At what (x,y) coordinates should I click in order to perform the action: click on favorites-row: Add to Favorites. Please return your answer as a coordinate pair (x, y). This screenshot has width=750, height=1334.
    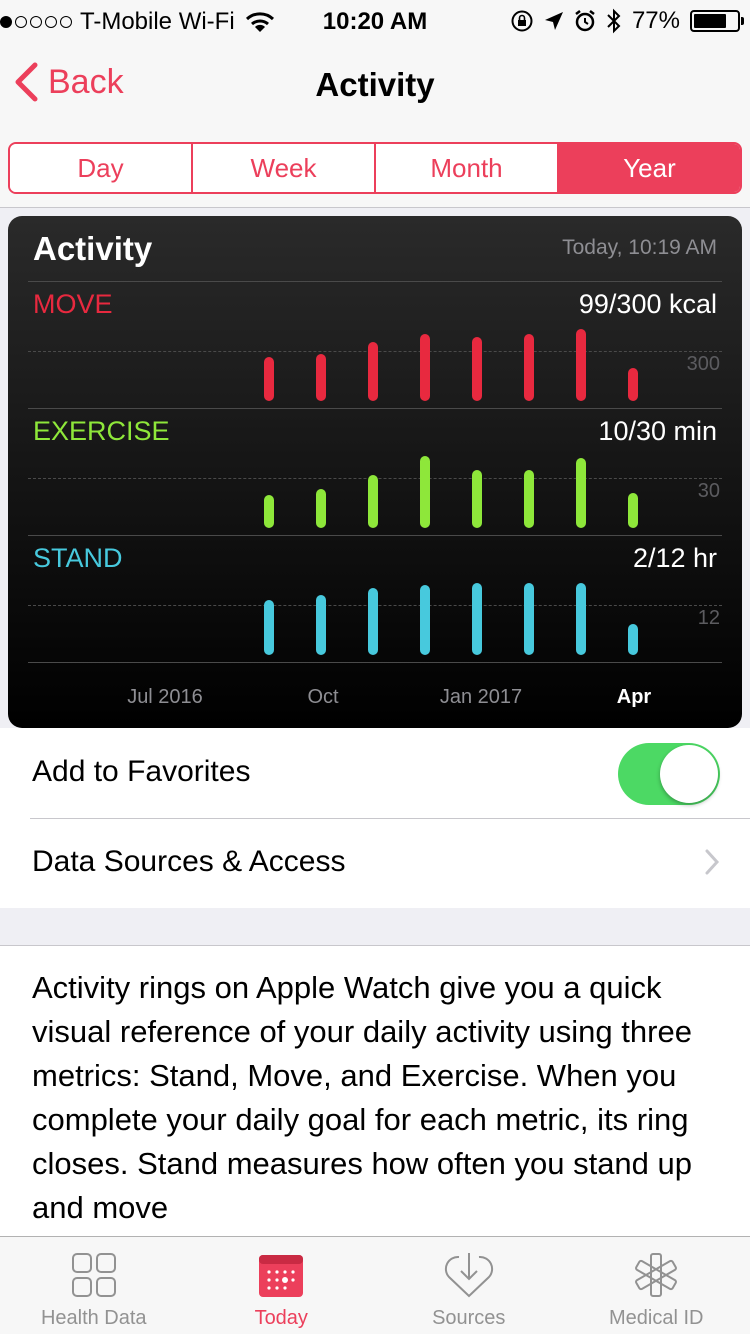
    Looking at the image, I should click on (375, 773).